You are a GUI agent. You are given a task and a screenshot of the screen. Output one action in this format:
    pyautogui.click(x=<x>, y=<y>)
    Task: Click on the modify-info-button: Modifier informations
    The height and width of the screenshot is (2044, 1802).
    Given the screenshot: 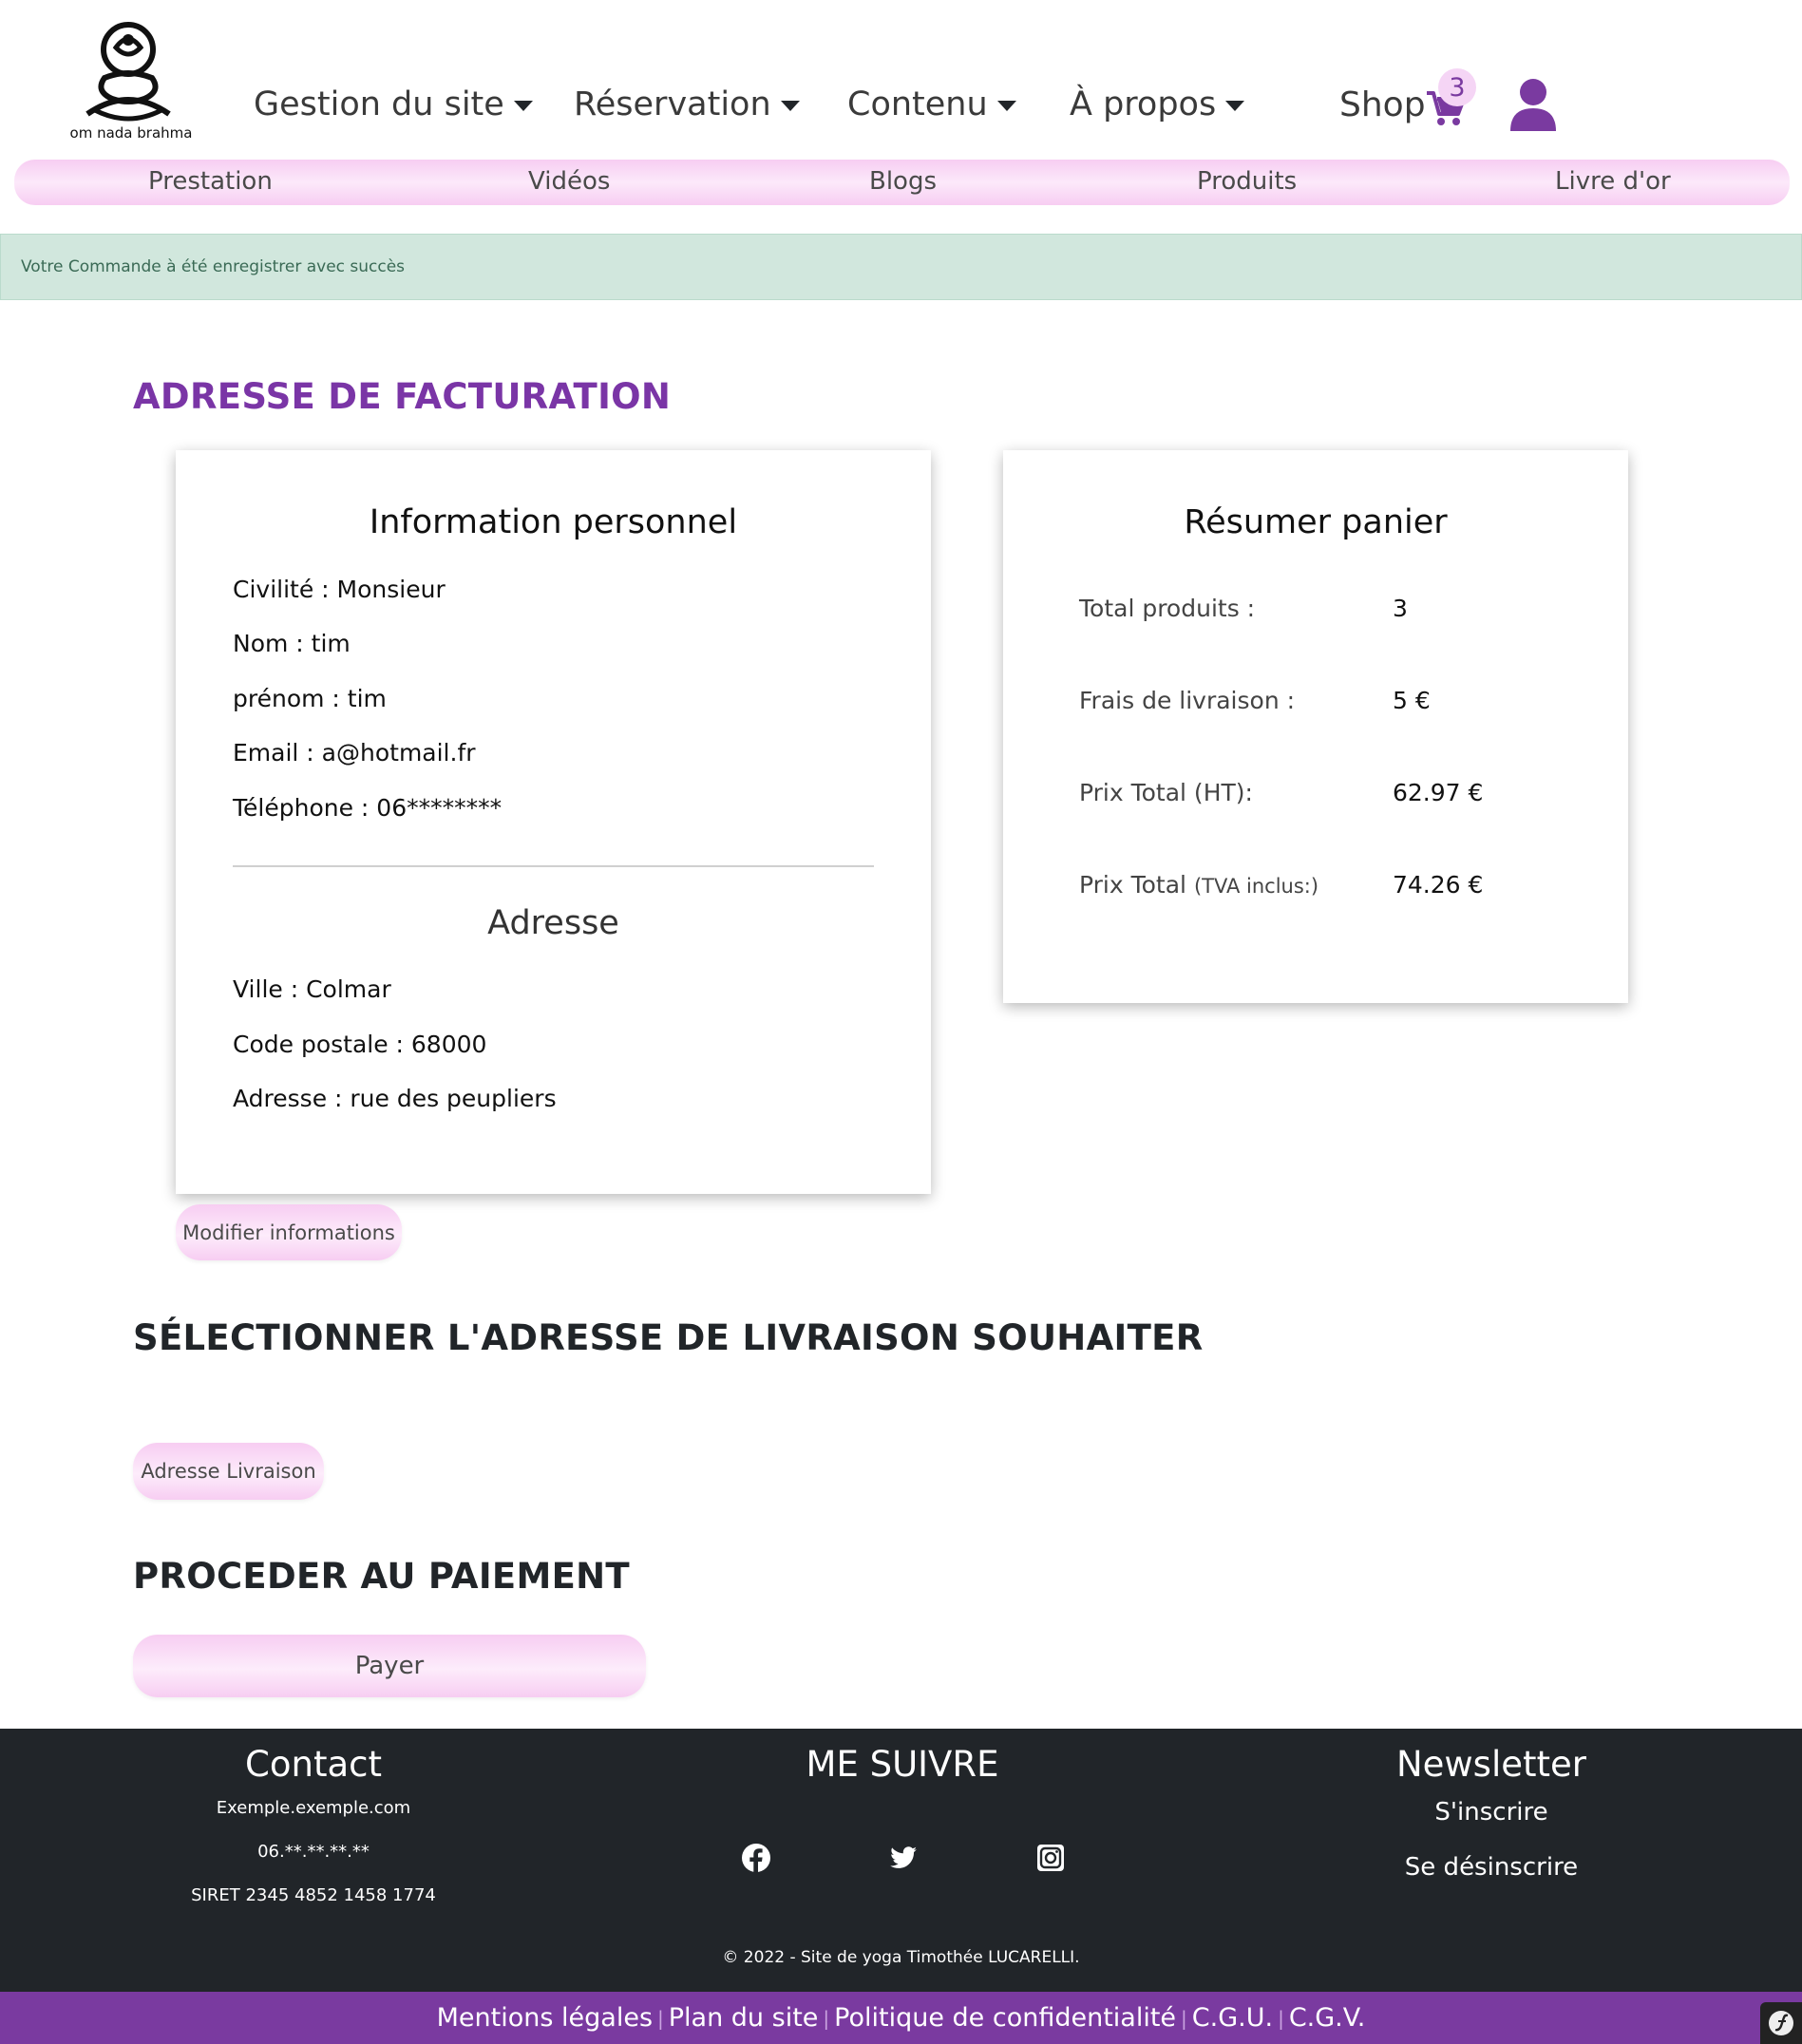 What is the action you would take?
    pyautogui.click(x=289, y=1232)
    